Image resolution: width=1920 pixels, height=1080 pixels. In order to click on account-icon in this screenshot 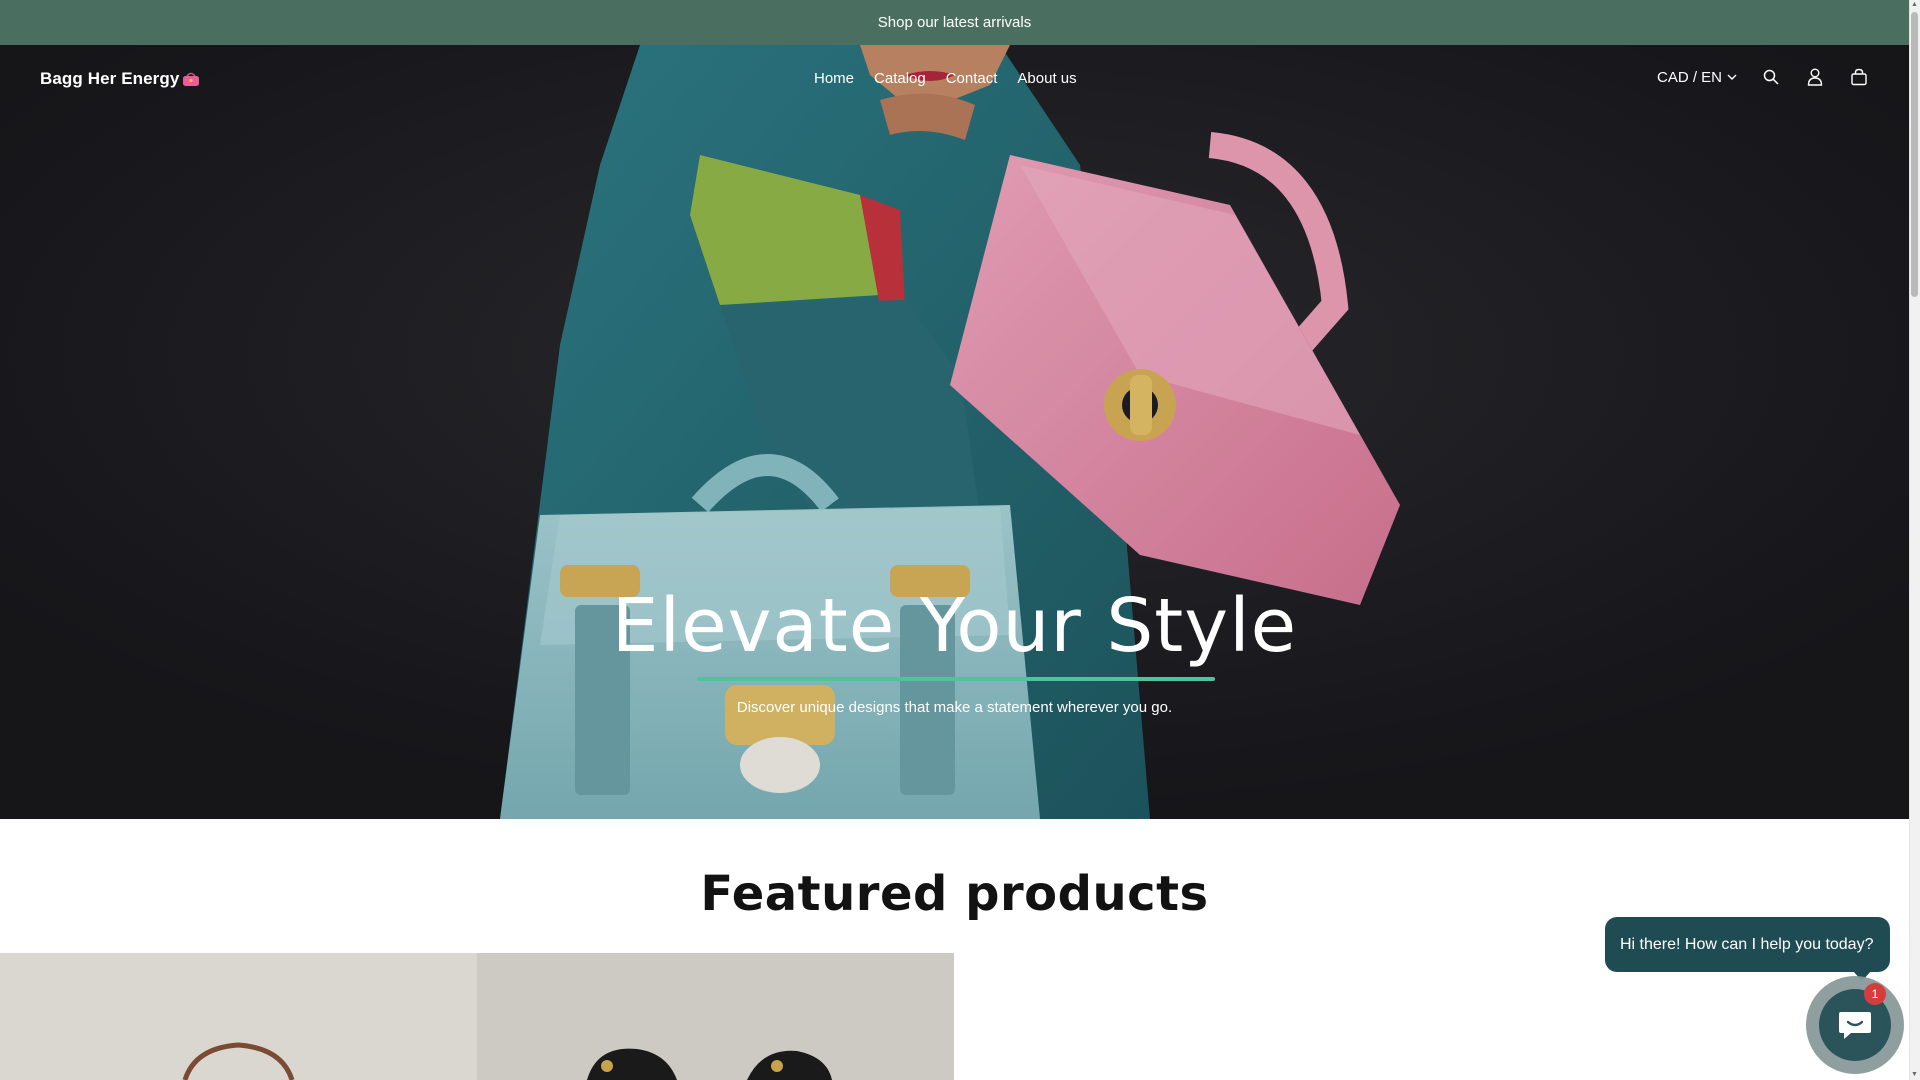, I will do `click(1815, 77)`.